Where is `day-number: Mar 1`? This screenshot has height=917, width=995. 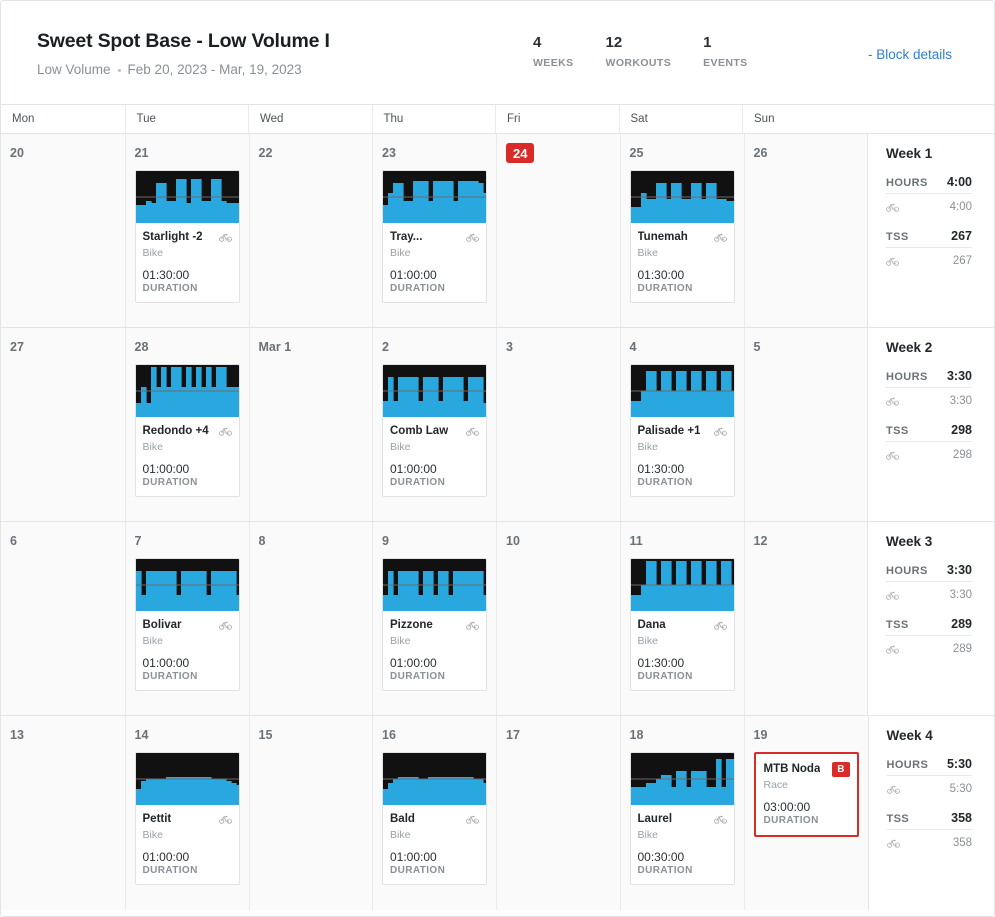
day-number: Mar 1 is located at coordinates (275, 347).